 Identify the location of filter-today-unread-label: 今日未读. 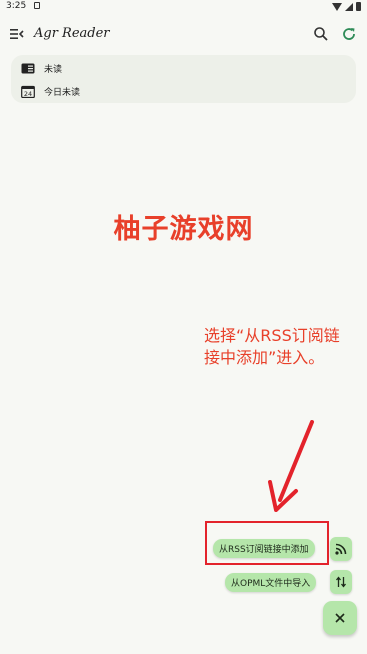
(62, 92).